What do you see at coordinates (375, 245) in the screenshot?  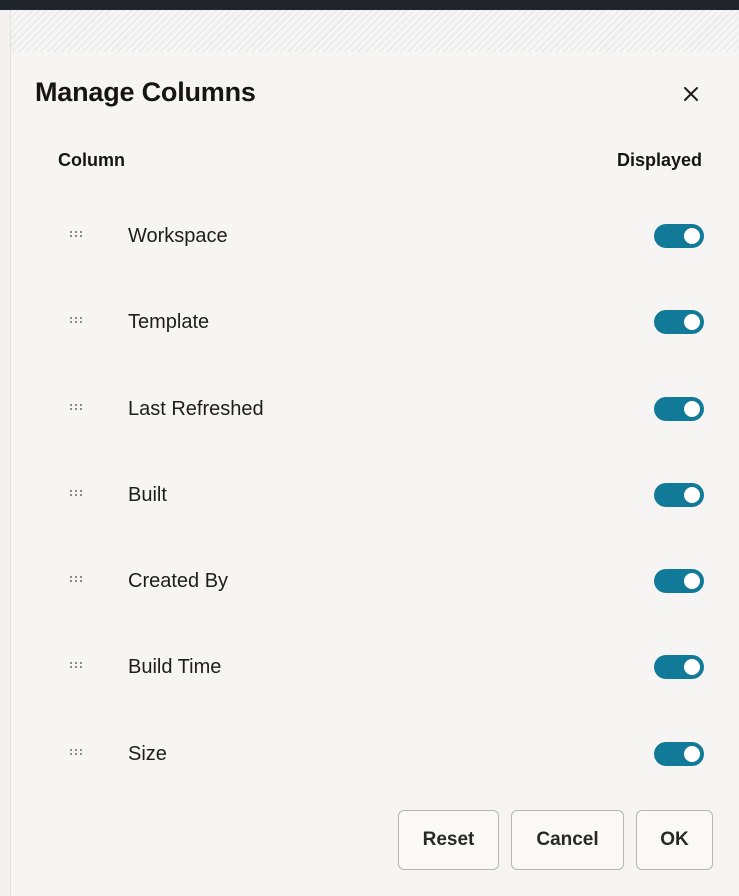 I see `column-row: Workspace` at bounding box center [375, 245].